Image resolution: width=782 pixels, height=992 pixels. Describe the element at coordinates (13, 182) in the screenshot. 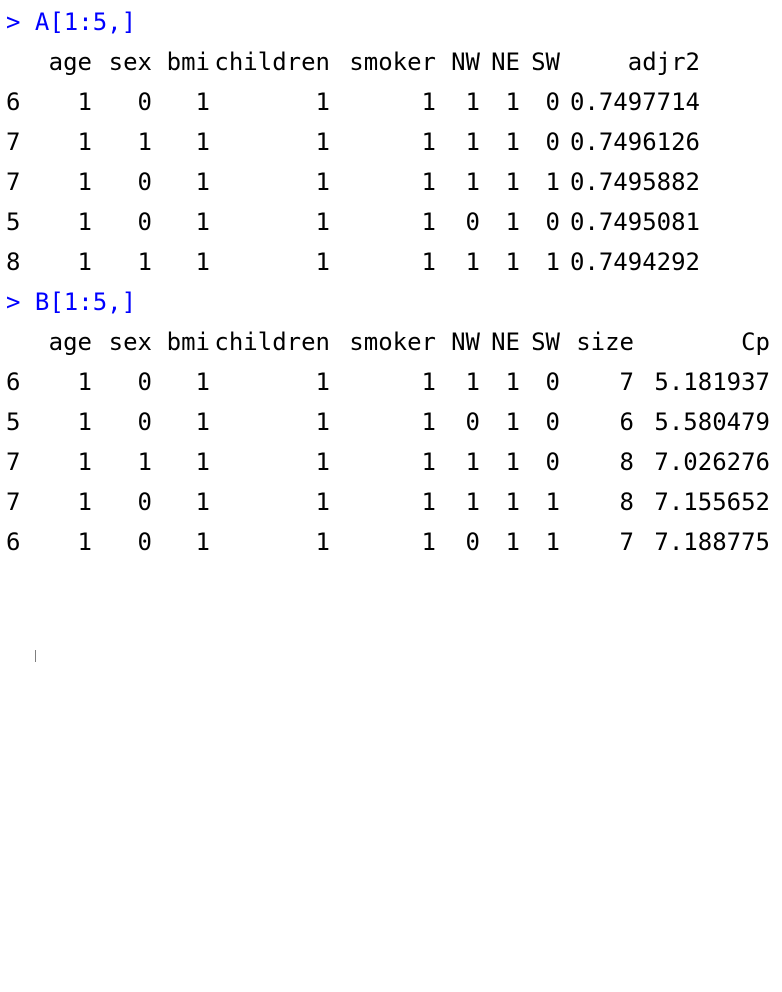

I see `row-name: 7` at that location.